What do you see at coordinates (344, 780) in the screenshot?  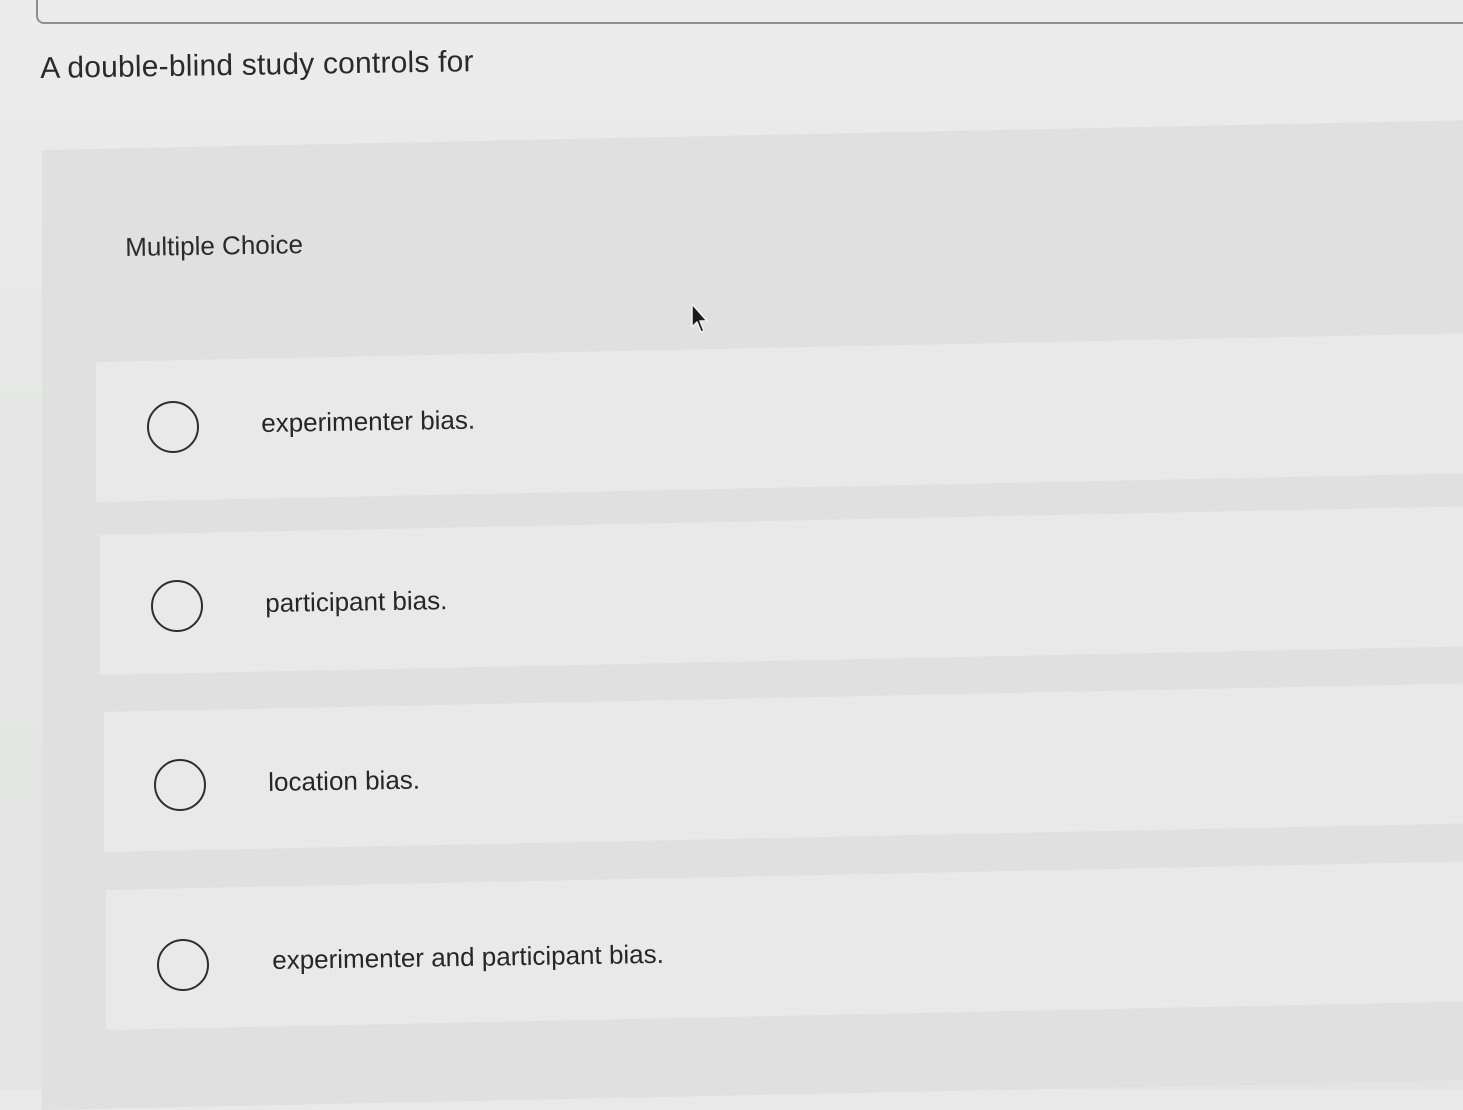 I see `answer-option-label: location bias.` at bounding box center [344, 780].